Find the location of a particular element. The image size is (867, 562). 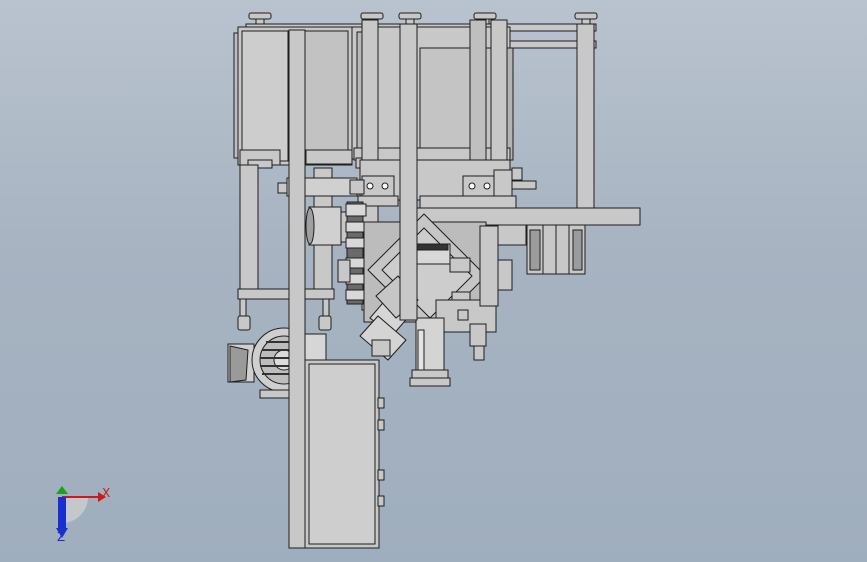

top-bolts is located at coordinates (423, 19).